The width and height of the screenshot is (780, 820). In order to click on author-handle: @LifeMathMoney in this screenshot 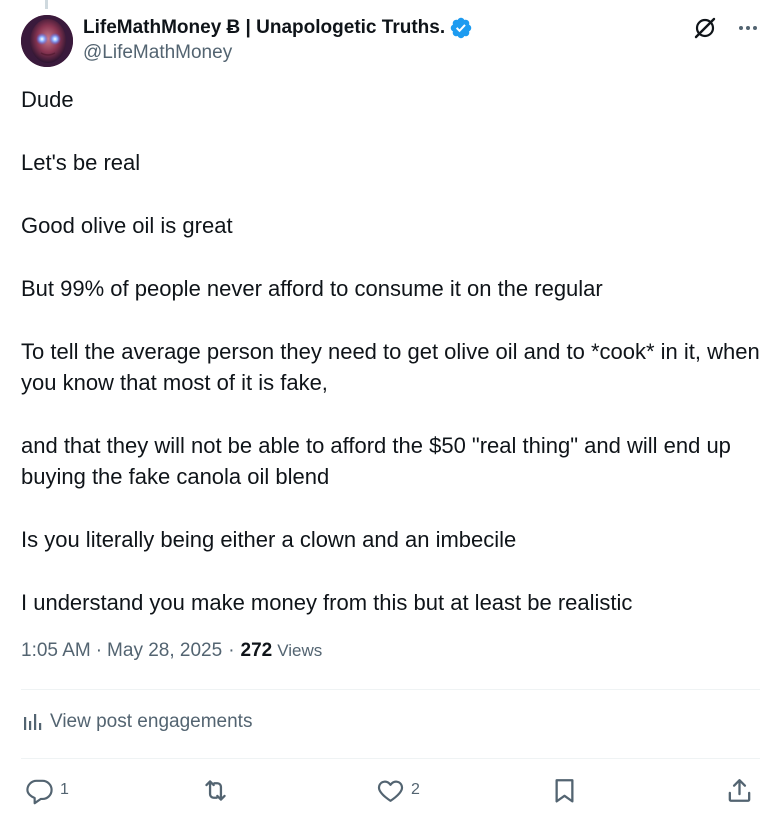, I will do `click(278, 54)`.